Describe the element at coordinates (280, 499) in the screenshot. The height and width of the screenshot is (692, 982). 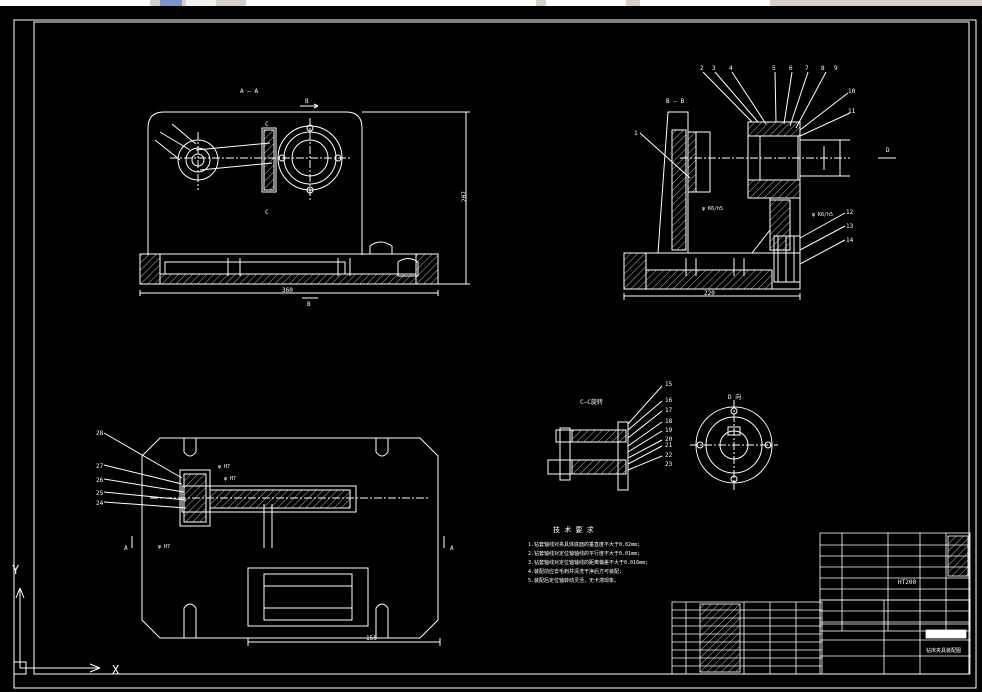
I see `plan-rail-hatch` at that location.